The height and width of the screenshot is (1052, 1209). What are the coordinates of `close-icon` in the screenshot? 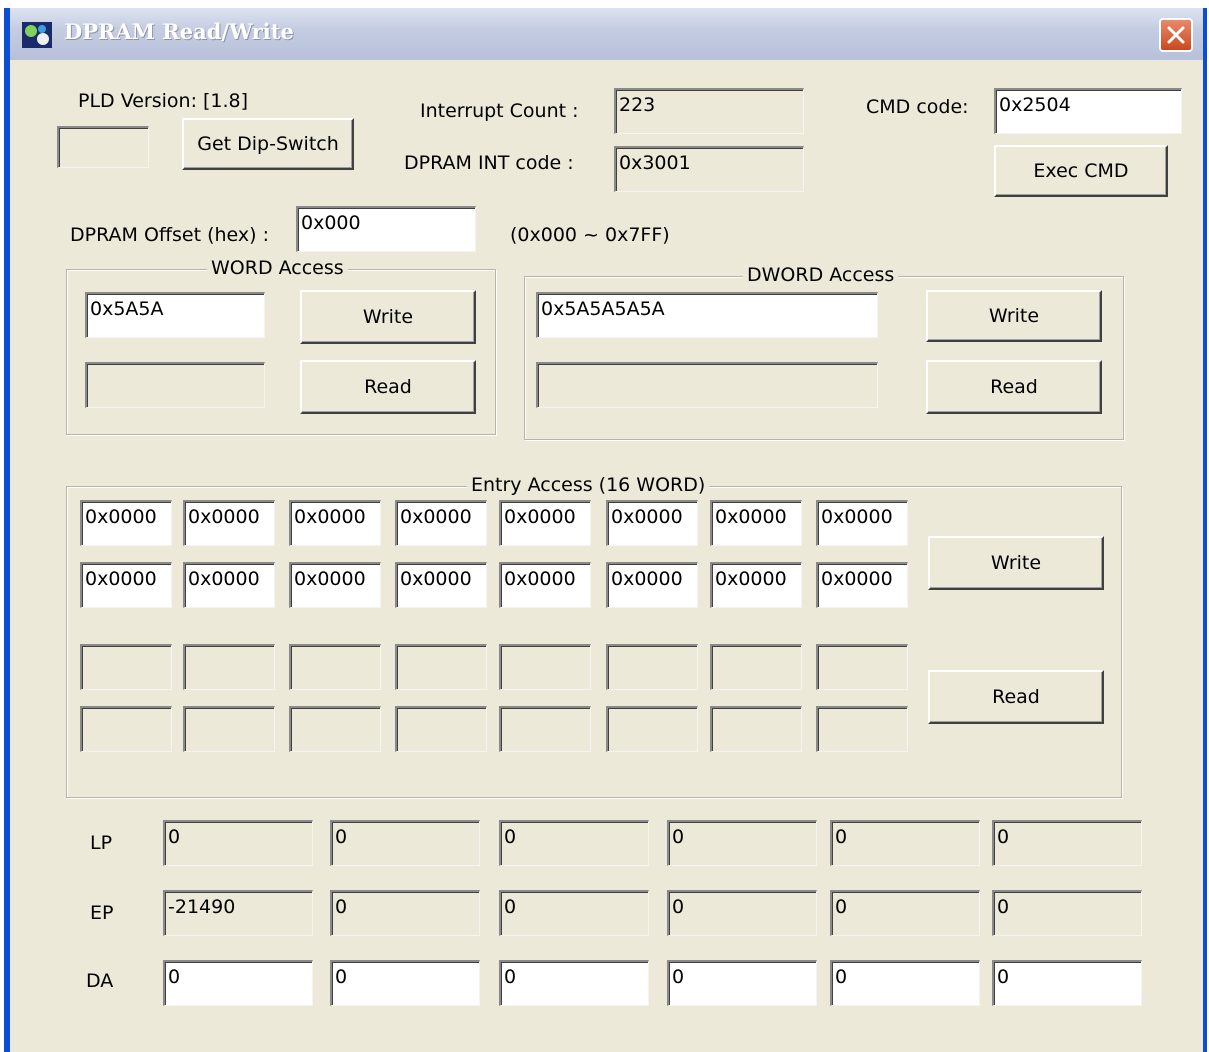 It's located at (1176, 35).